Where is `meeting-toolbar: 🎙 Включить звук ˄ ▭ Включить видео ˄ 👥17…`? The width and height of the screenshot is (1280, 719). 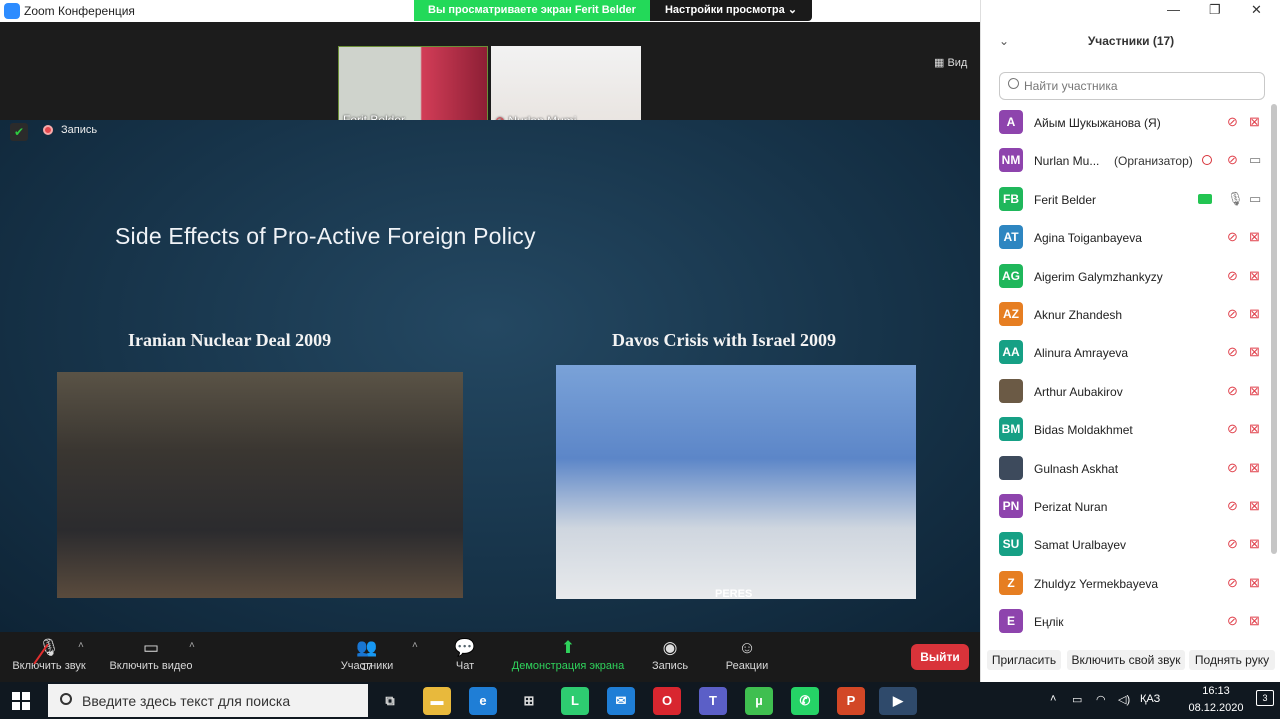 meeting-toolbar: 🎙 Включить звук ˄ ▭ Включить видео ˄ 👥17… is located at coordinates (490, 657).